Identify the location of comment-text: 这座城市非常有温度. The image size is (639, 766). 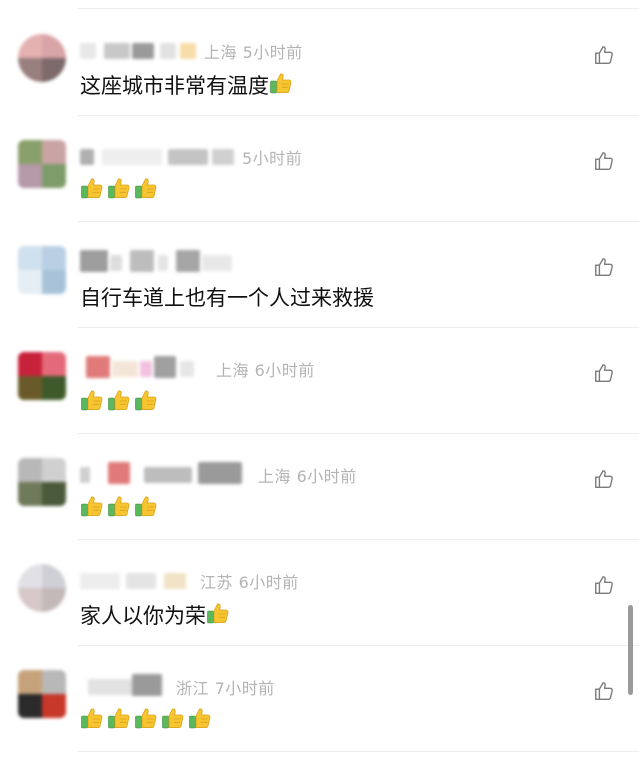
(188, 85).